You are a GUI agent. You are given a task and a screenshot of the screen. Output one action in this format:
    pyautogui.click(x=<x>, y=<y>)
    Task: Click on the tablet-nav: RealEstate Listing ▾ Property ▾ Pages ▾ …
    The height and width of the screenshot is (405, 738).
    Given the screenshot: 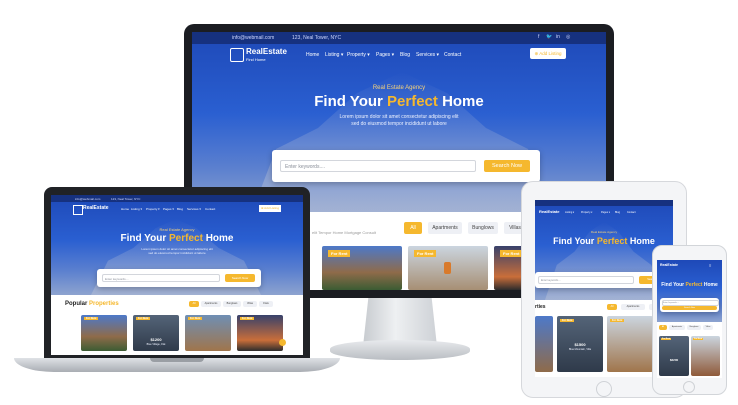 What is the action you would take?
    pyautogui.click(x=604, y=214)
    